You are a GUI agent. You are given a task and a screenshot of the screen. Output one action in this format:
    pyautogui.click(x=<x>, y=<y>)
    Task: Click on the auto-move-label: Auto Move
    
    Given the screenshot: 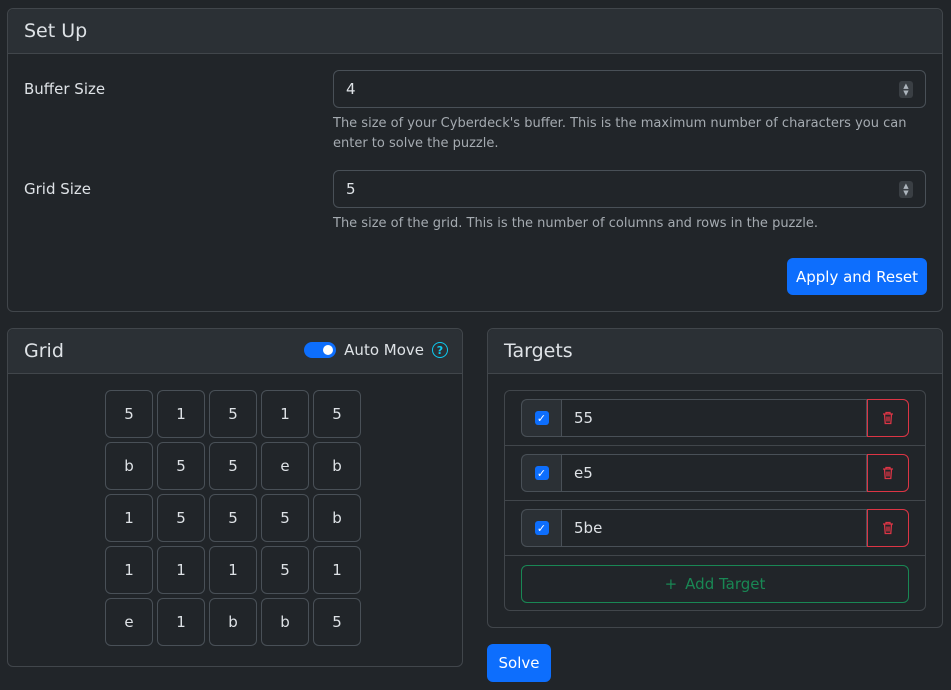 What is the action you would take?
    pyautogui.click(x=384, y=350)
    